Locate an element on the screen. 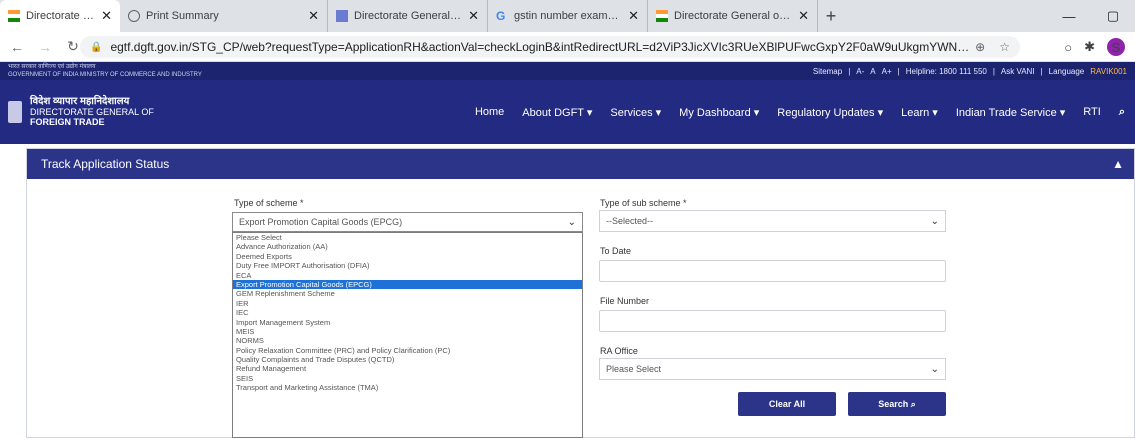  dropdown-option: Deemed Exports is located at coordinates (407, 256).